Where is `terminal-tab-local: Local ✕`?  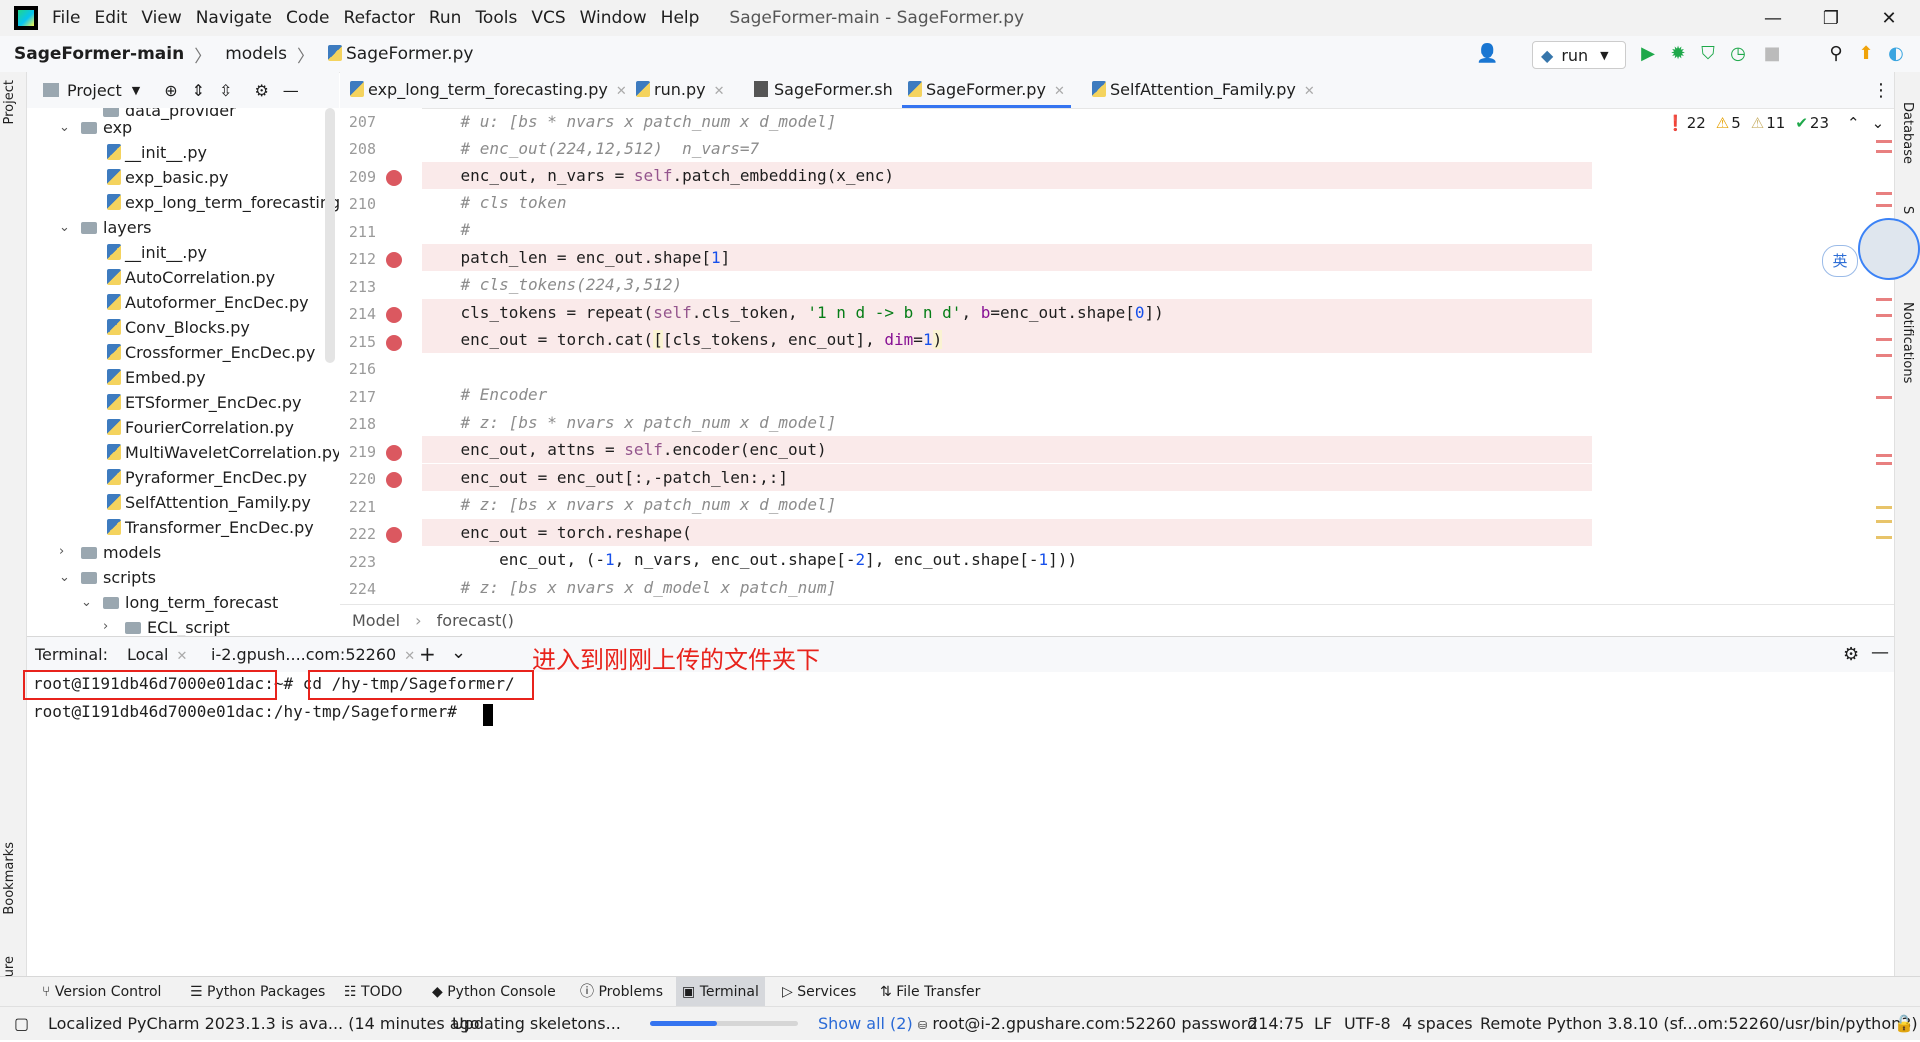
terminal-tab-local: Local ✕ is located at coordinates (157, 654).